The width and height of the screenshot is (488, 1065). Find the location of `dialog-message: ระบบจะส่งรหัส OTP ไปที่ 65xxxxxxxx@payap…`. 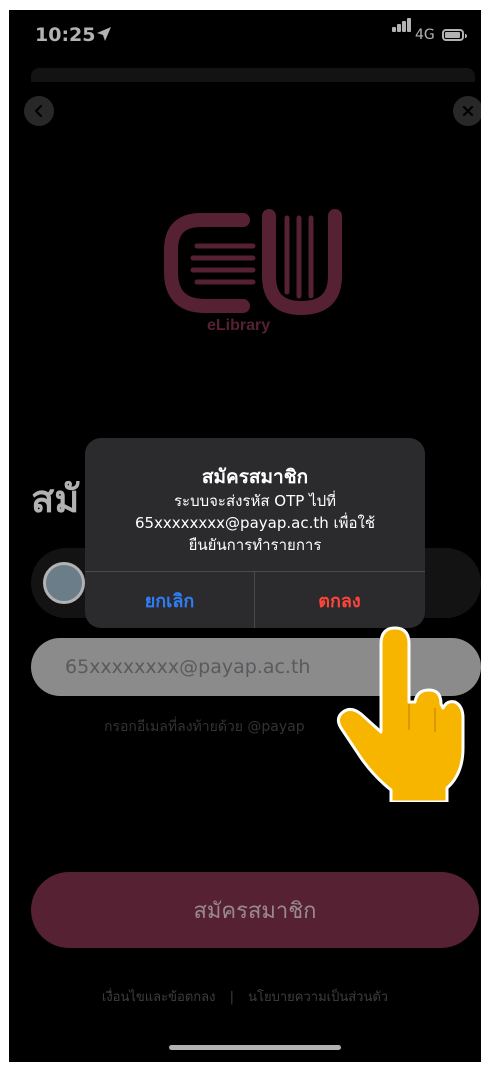

dialog-message: ระบบจะส่งรหัส OTP ไปที่ 65xxxxxxxx@payap… is located at coordinates (255, 523).